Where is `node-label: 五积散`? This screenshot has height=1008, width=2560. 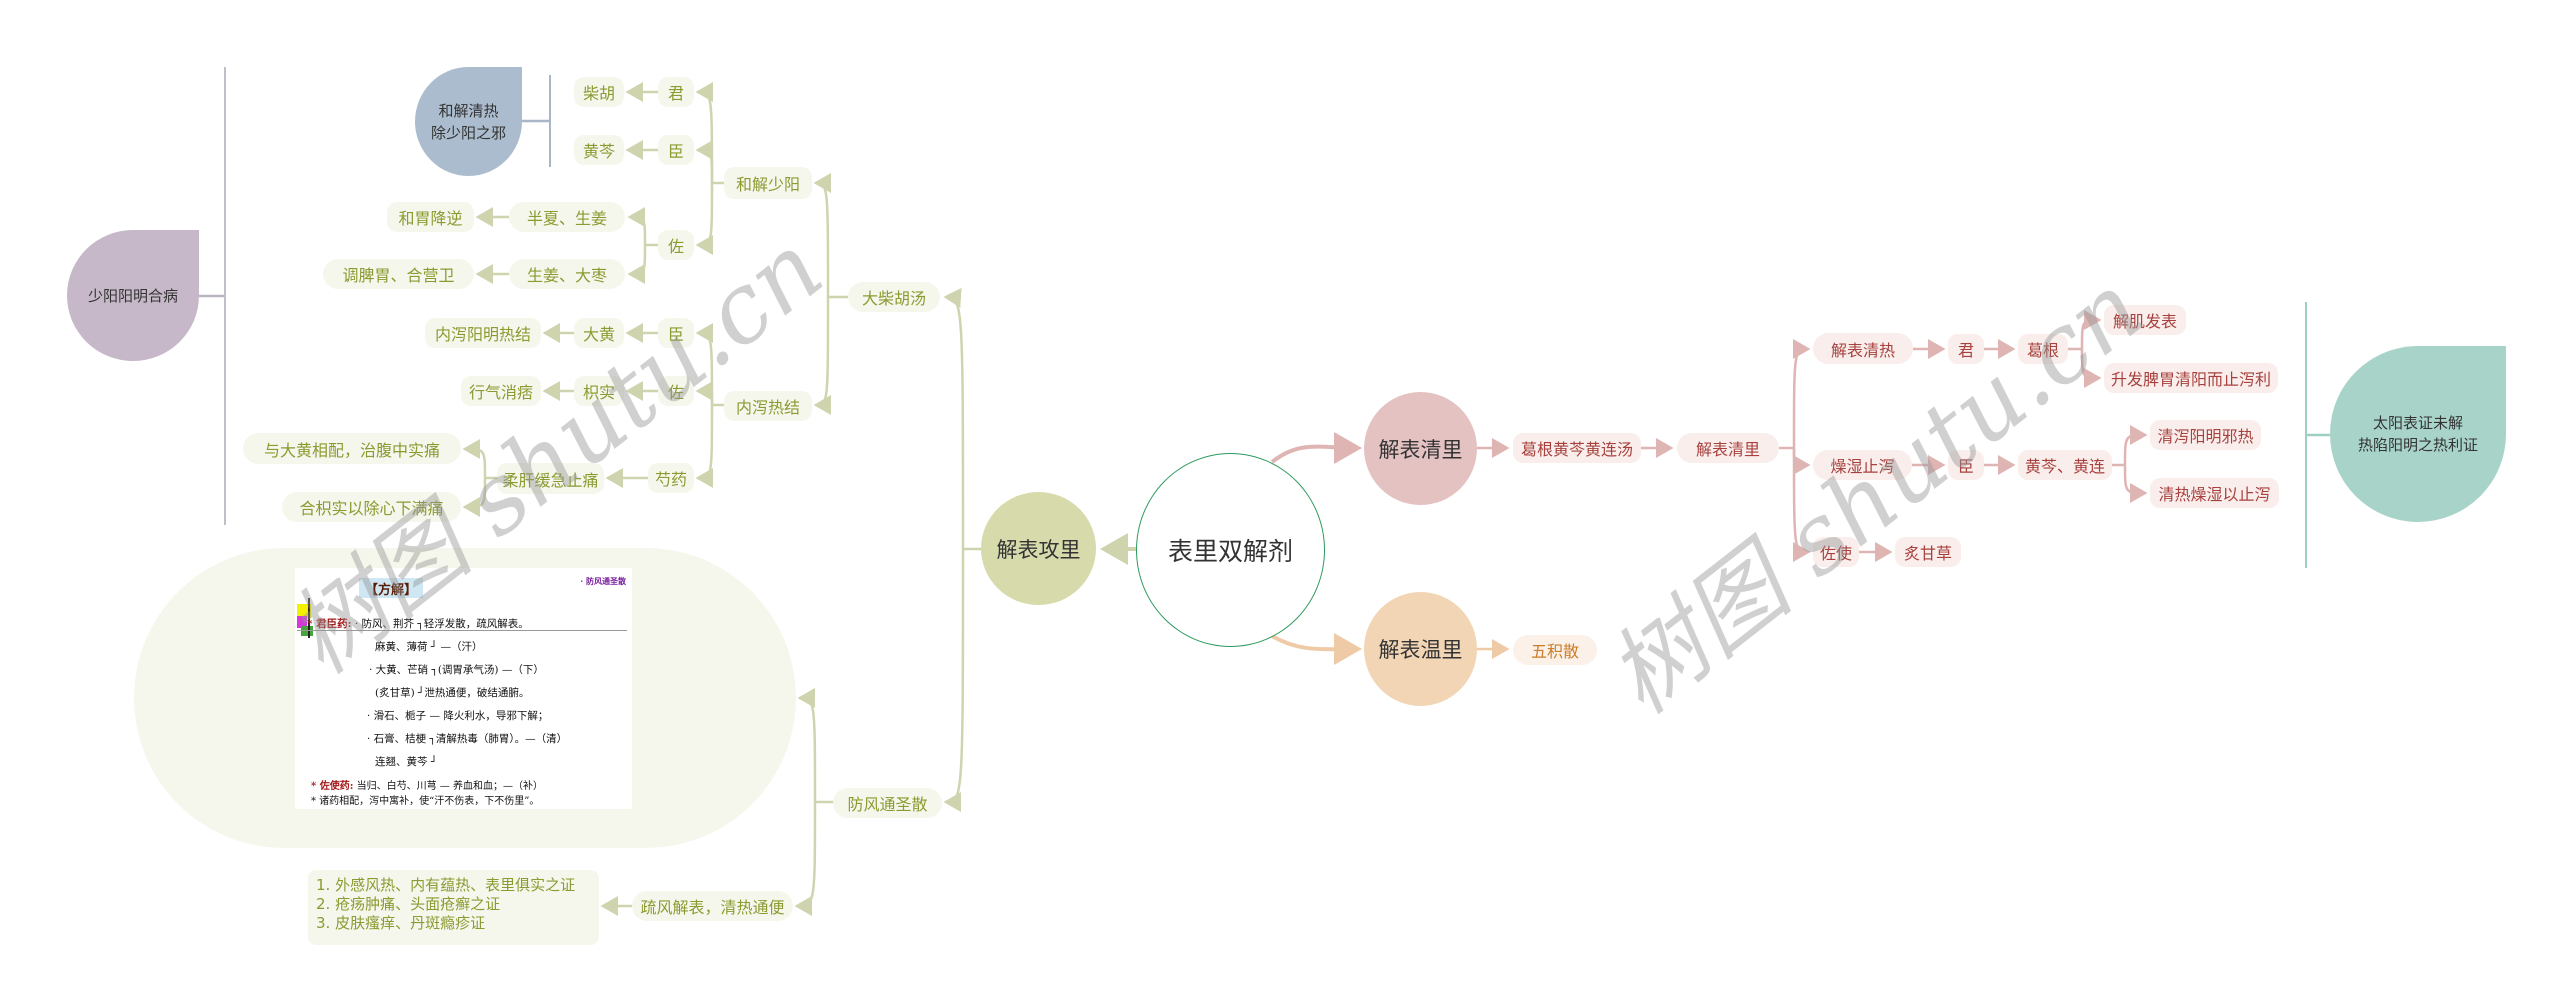 node-label: 五积散 is located at coordinates (1554, 651).